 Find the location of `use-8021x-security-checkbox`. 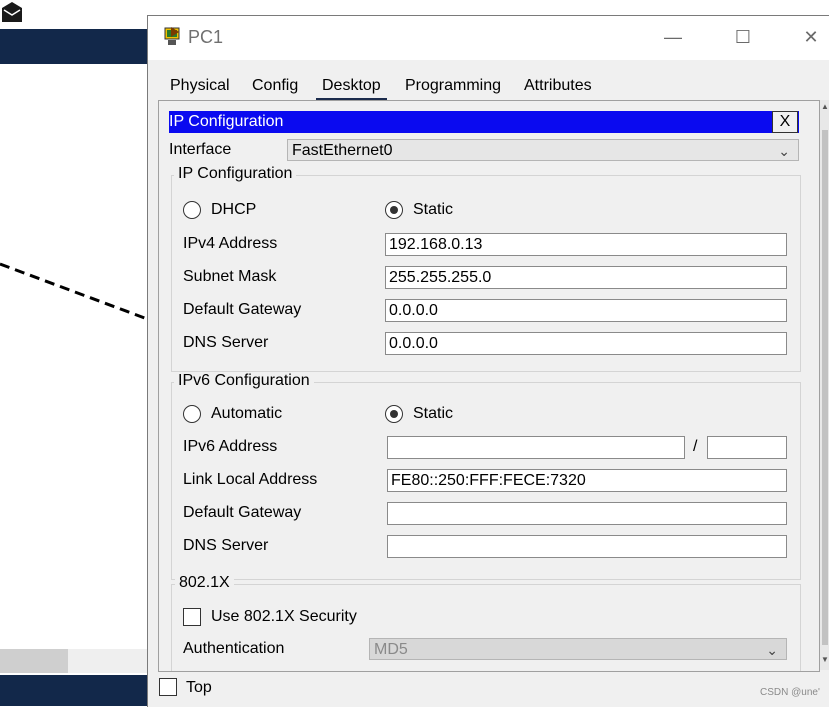

use-8021x-security-checkbox is located at coordinates (192, 617).